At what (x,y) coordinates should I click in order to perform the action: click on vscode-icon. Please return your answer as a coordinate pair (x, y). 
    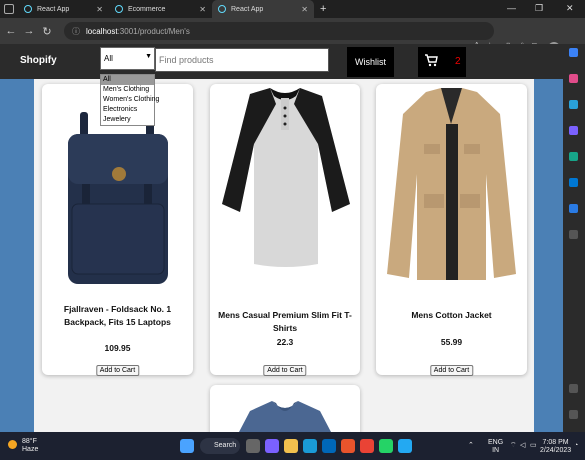
    Looking at the image, I should click on (405, 446).